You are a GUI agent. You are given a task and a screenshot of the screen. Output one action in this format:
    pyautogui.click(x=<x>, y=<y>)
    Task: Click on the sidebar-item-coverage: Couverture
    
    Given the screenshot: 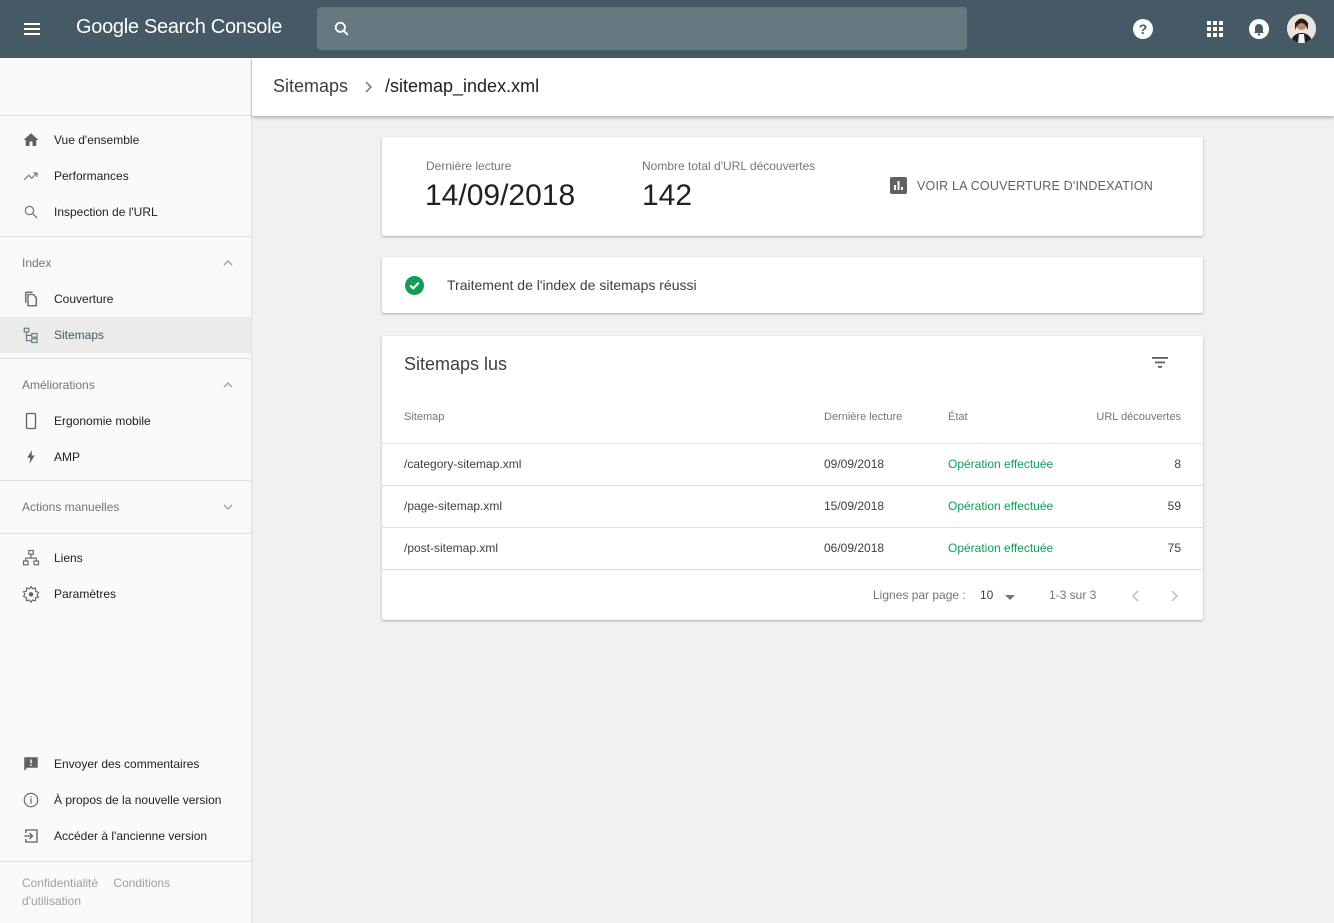 What is the action you would take?
    pyautogui.click(x=125, y=299)
    